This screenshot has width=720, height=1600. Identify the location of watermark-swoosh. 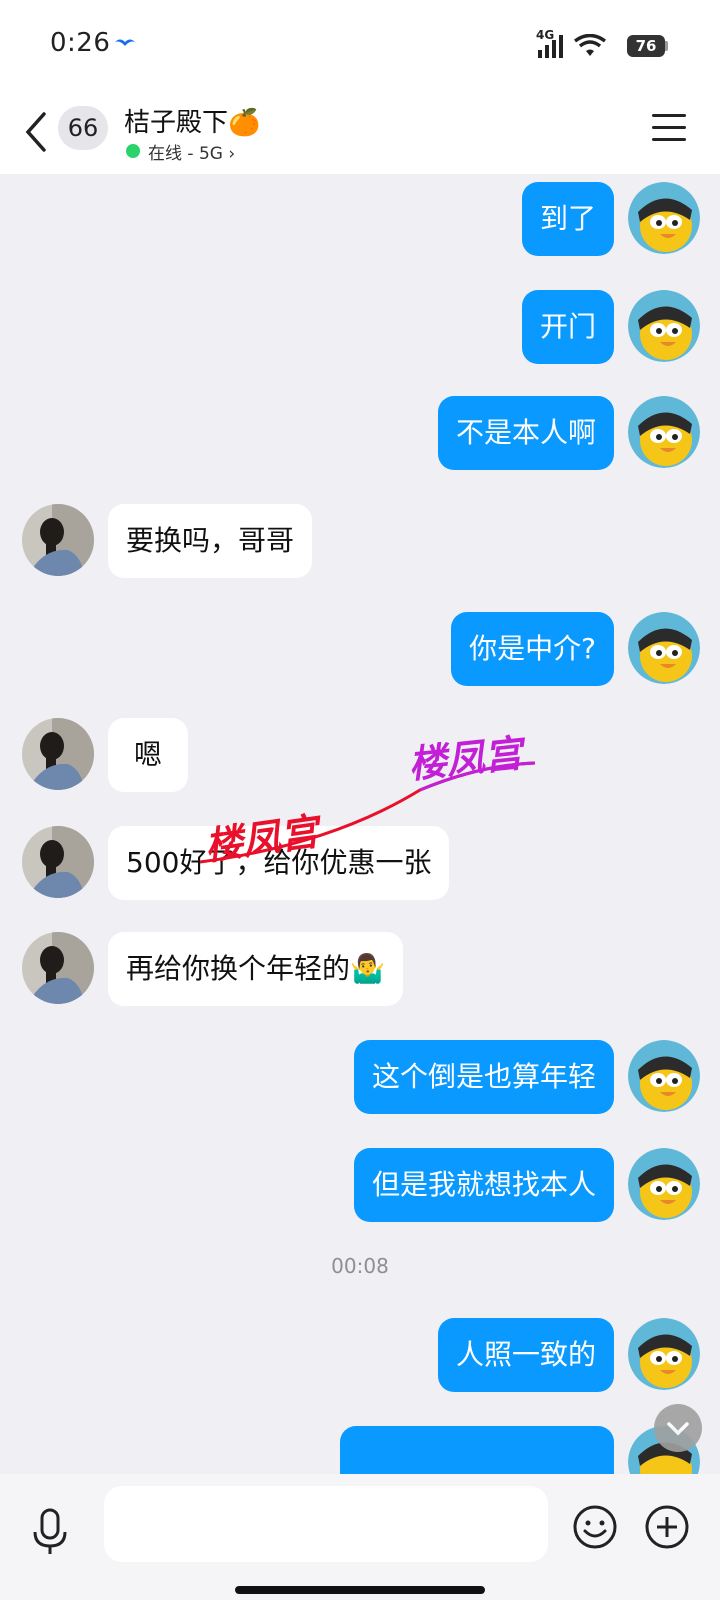
(367, 812).